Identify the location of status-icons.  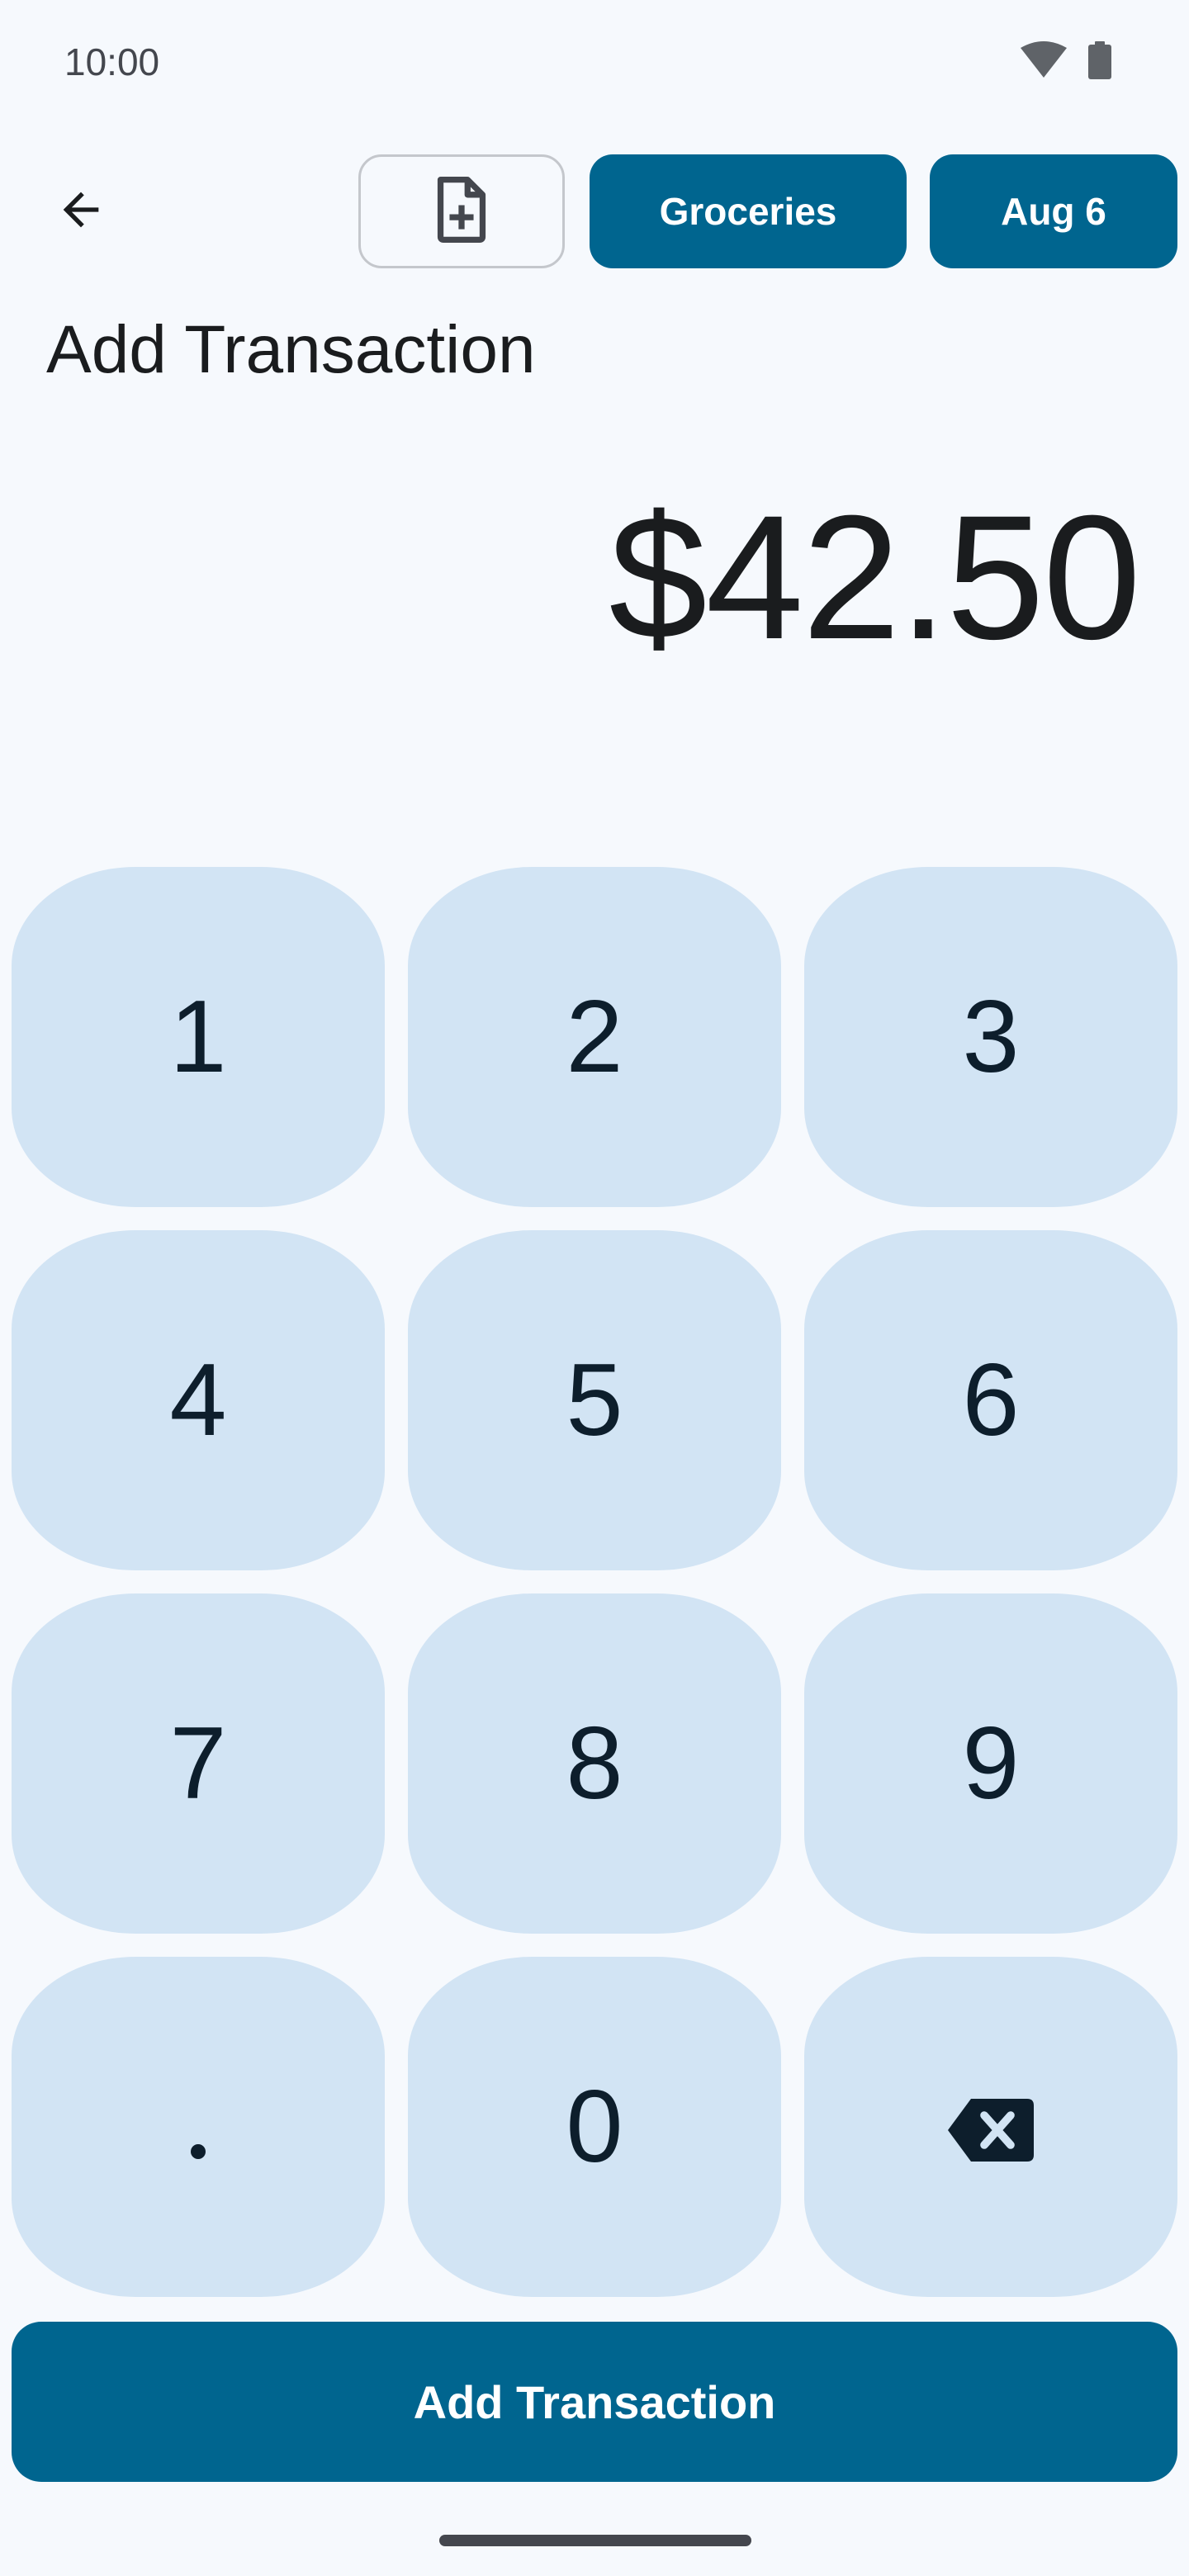
(1066, 60).